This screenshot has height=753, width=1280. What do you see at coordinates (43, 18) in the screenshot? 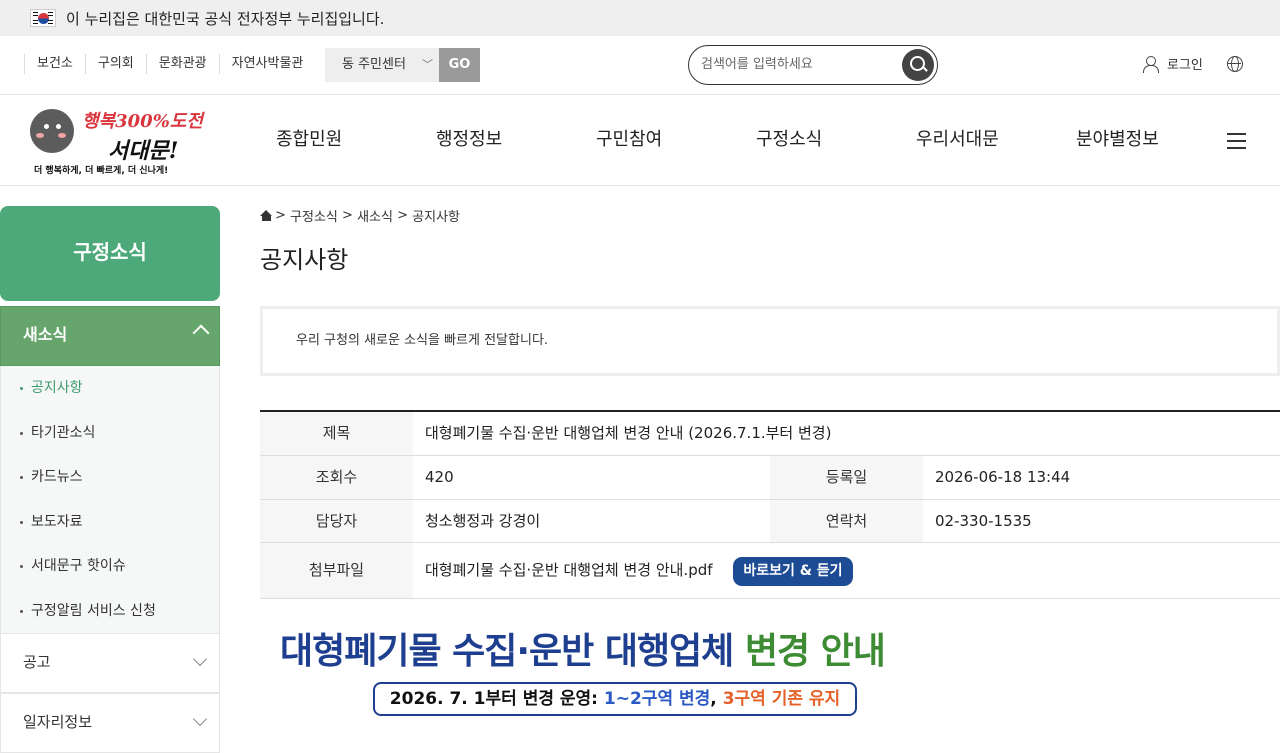
I see `korea-flag-icon` at bounding box center [43, 18].